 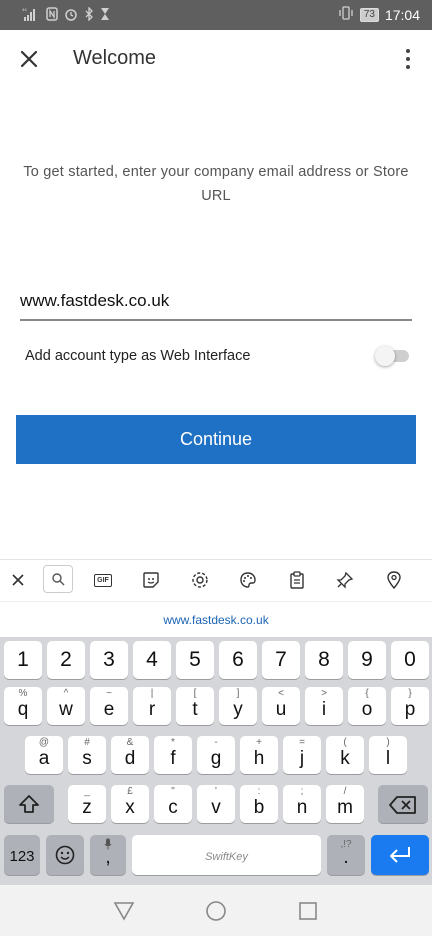 What do you see at coordinates (379, 14) in the screenshot?
I see `status-right-icons: 73 17:04` at bounding box center [379, 14].